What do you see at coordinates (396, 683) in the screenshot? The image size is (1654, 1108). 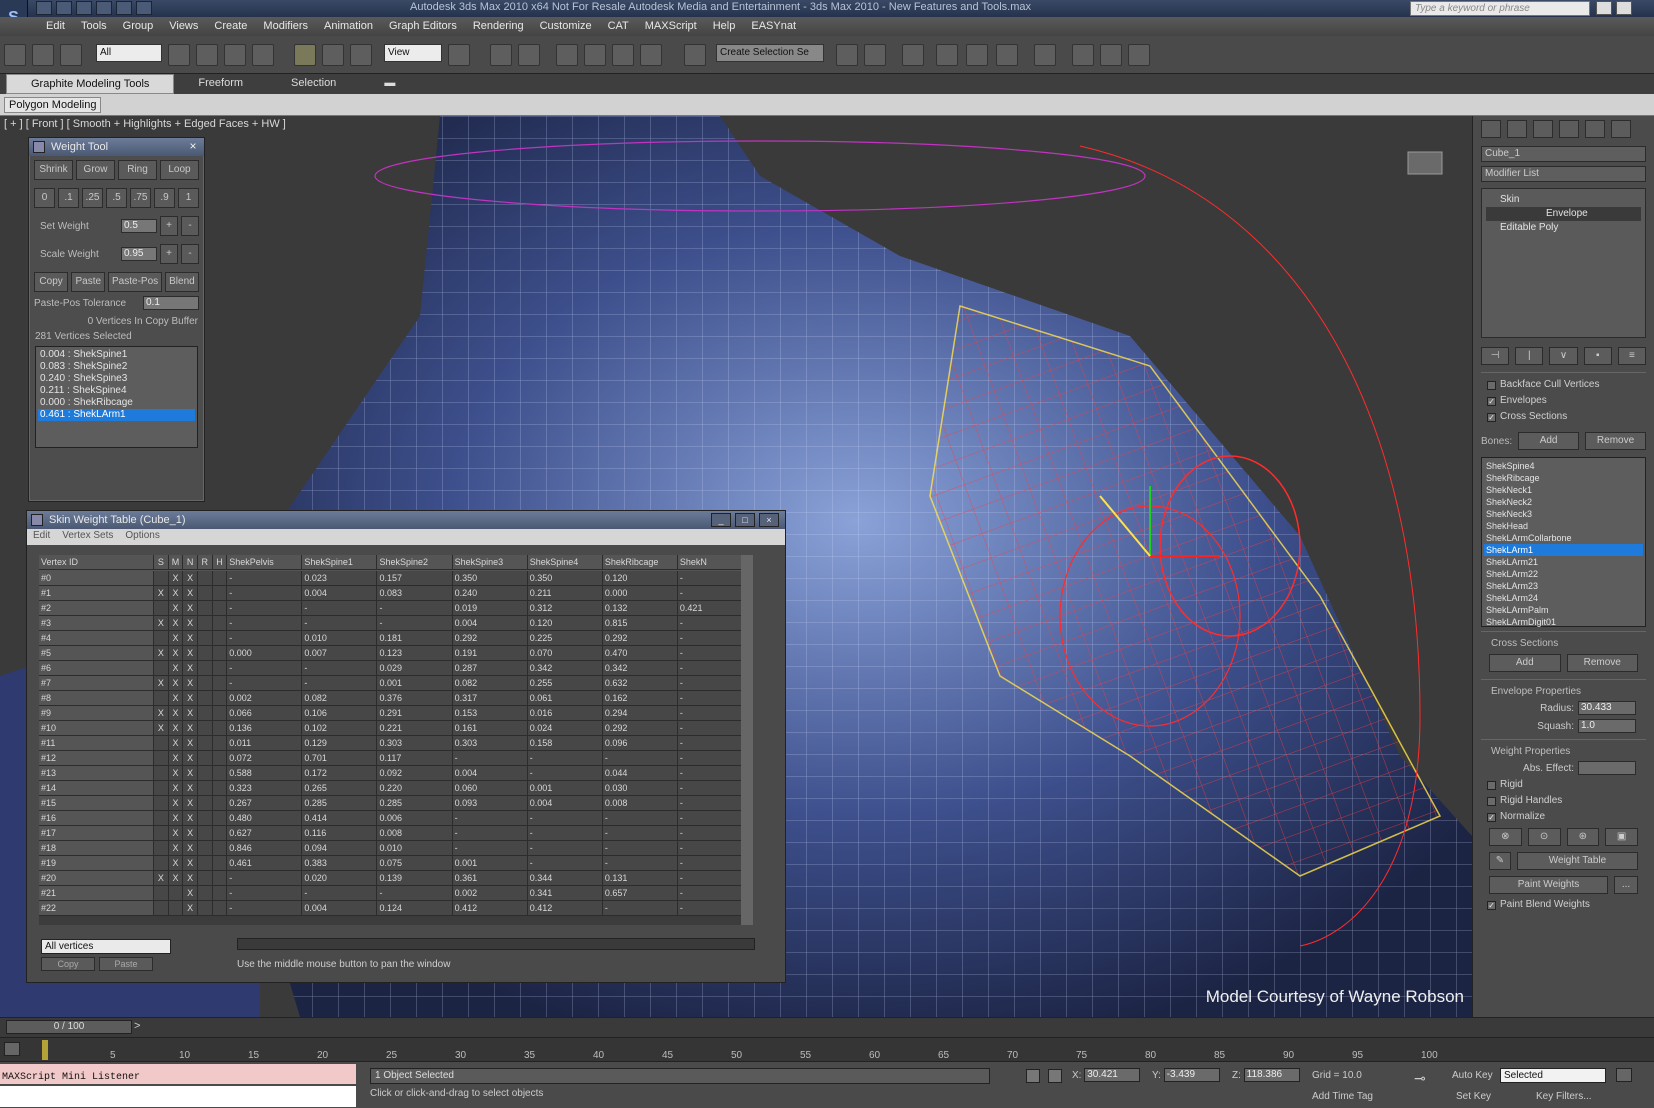 I see `table-row: #7 X X X - -0.001 0.082 0.255 0.632-` at bounding box center [396, 683].